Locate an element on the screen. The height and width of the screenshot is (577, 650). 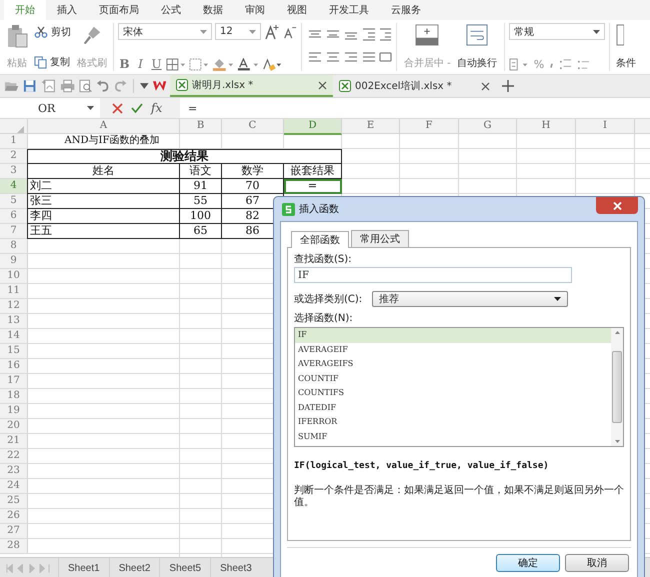
row-header: 14 is located at coordinates (14, 336).